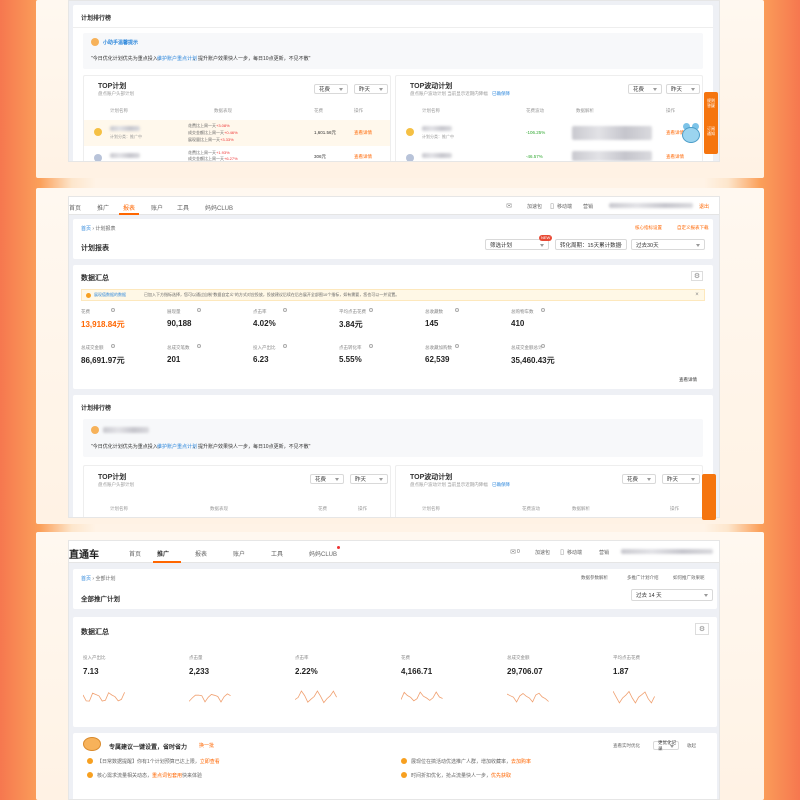 This screenshot has height=800, width=800. I want to click on mascot-icon, so click(690, 135).